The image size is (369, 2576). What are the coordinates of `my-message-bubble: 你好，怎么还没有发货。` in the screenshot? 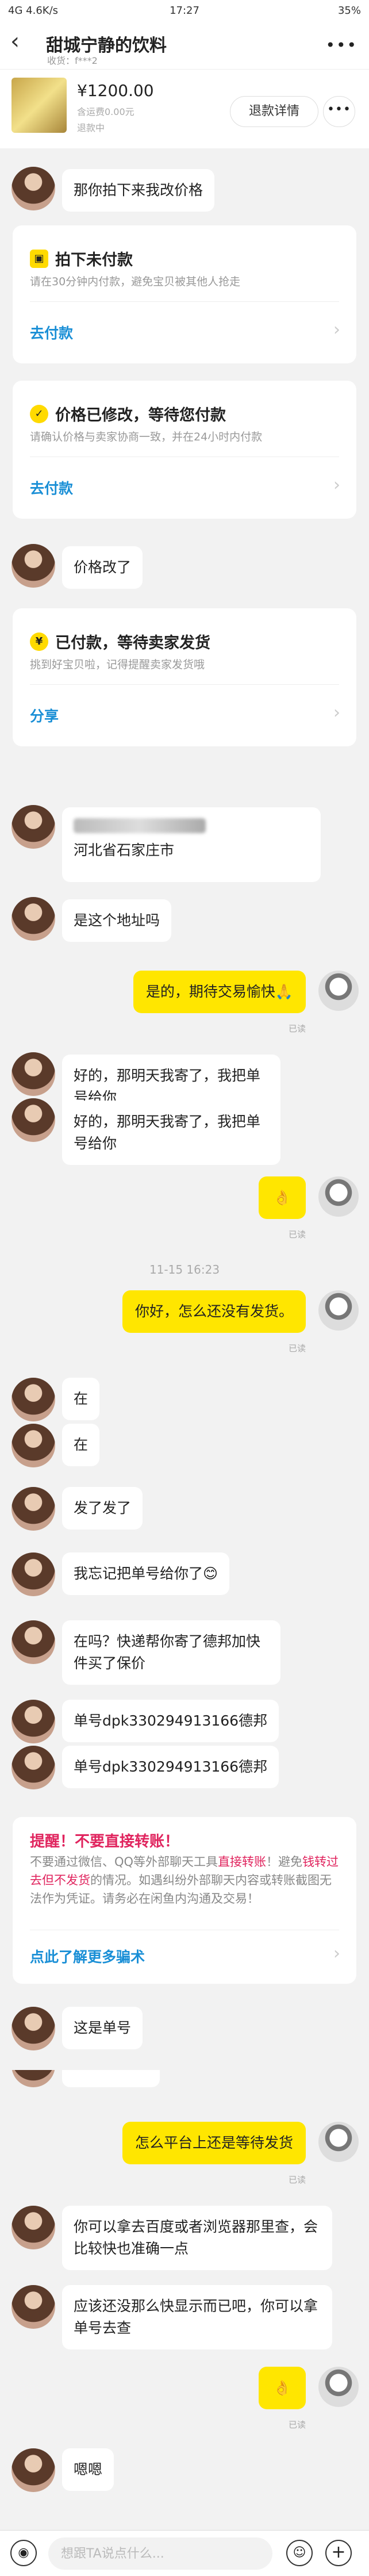 It's located at (214, 1311).